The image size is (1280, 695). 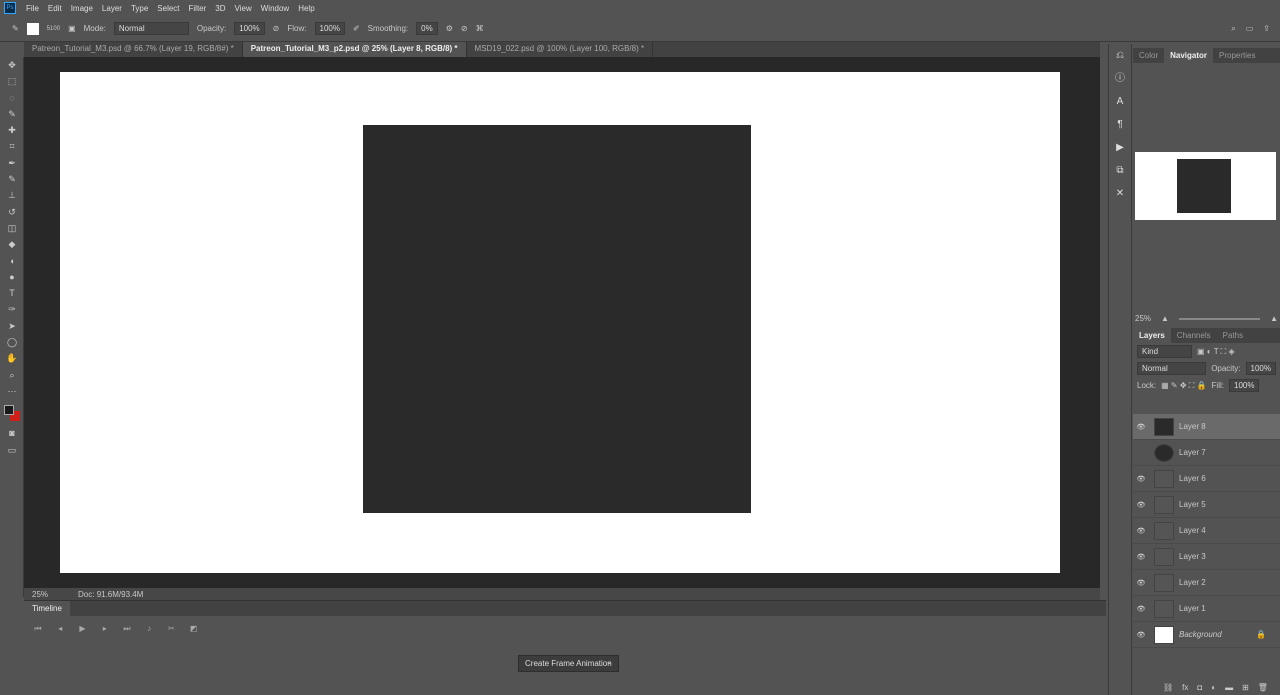 I want to click on brush-settings-icon: ▣, so click(x=72, y=28).